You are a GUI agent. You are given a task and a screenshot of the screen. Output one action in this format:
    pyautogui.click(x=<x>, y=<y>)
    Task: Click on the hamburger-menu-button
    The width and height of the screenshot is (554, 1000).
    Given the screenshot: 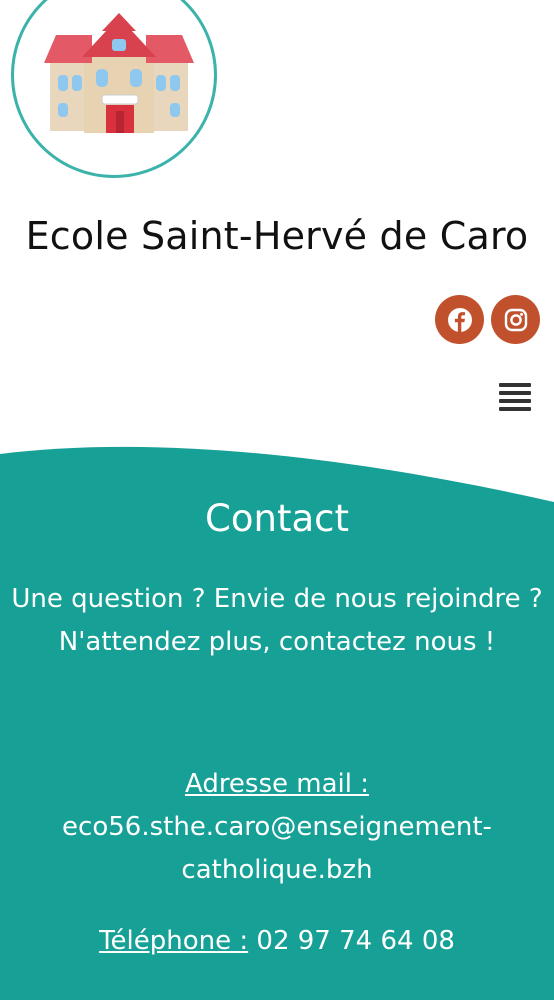 What is the action you would take?
    pyautogui.click(x=515, y=399)
    